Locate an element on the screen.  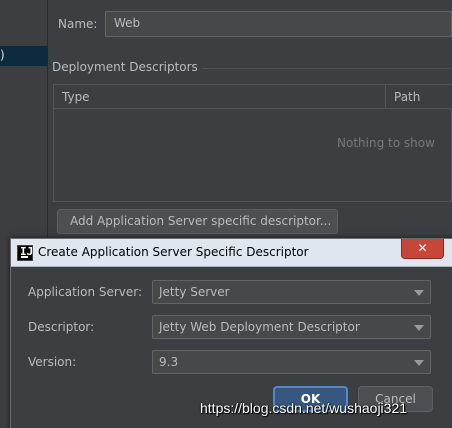
version-label: Version: is located at coordinates (52, 362).